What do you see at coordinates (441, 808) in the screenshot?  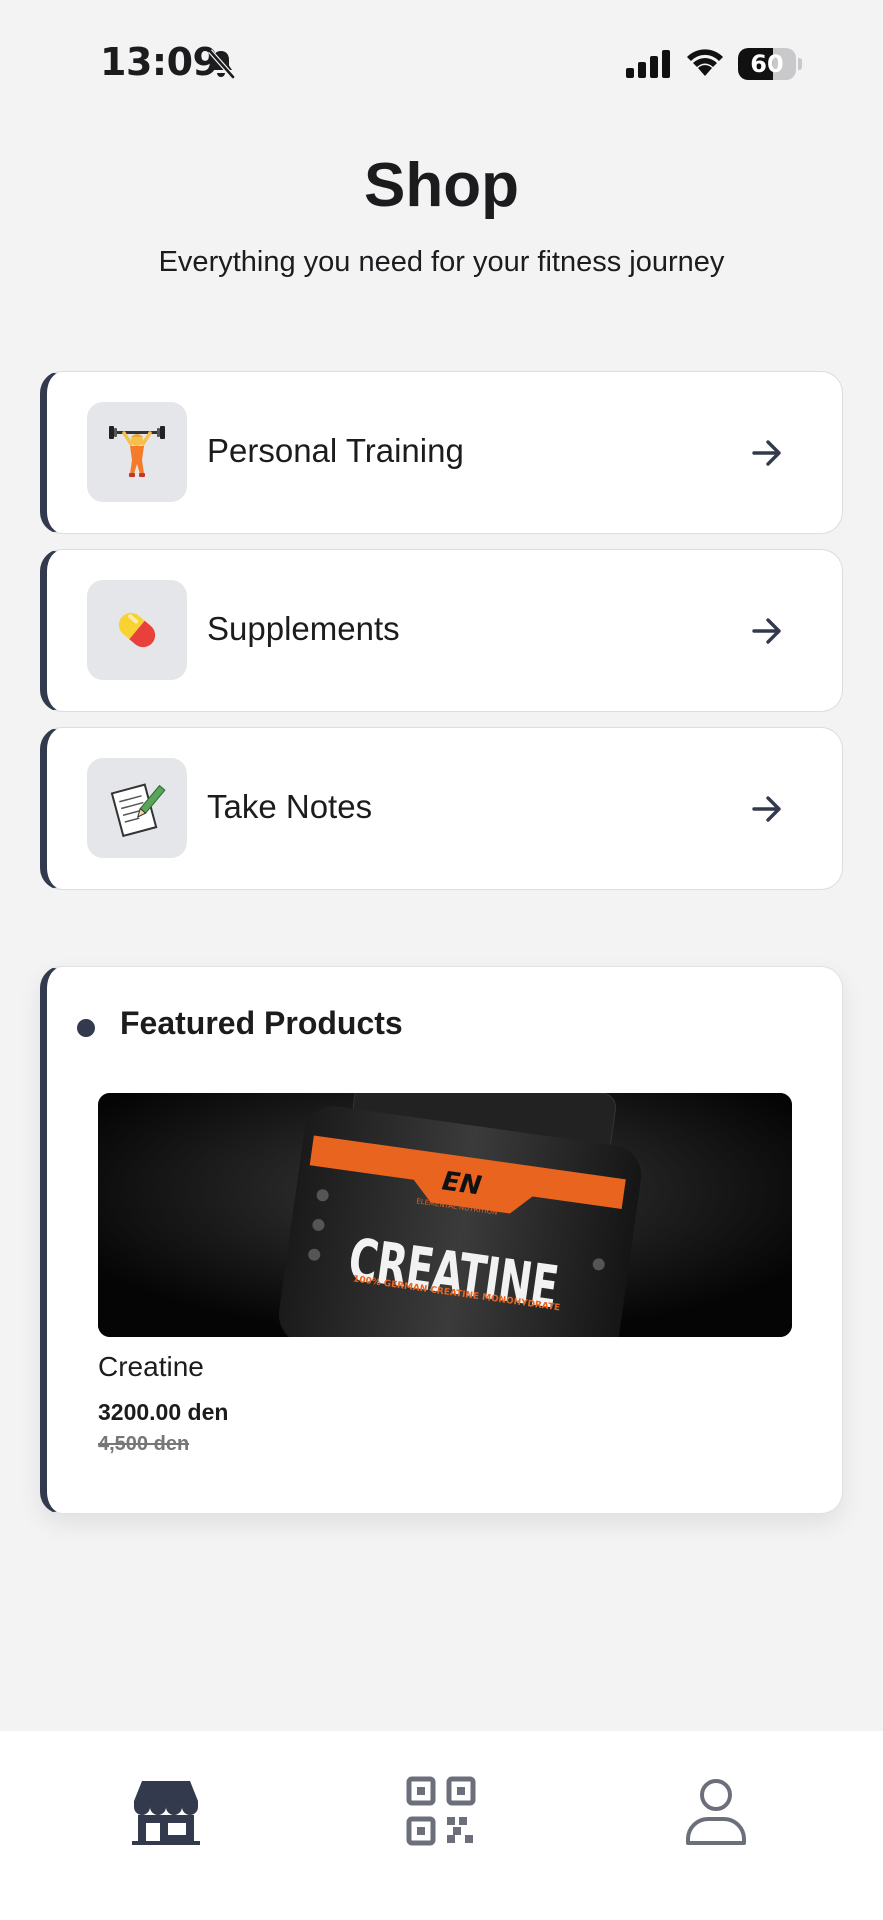 I see `take-notes-card: Take Notes` at bounding box center [441, 808].